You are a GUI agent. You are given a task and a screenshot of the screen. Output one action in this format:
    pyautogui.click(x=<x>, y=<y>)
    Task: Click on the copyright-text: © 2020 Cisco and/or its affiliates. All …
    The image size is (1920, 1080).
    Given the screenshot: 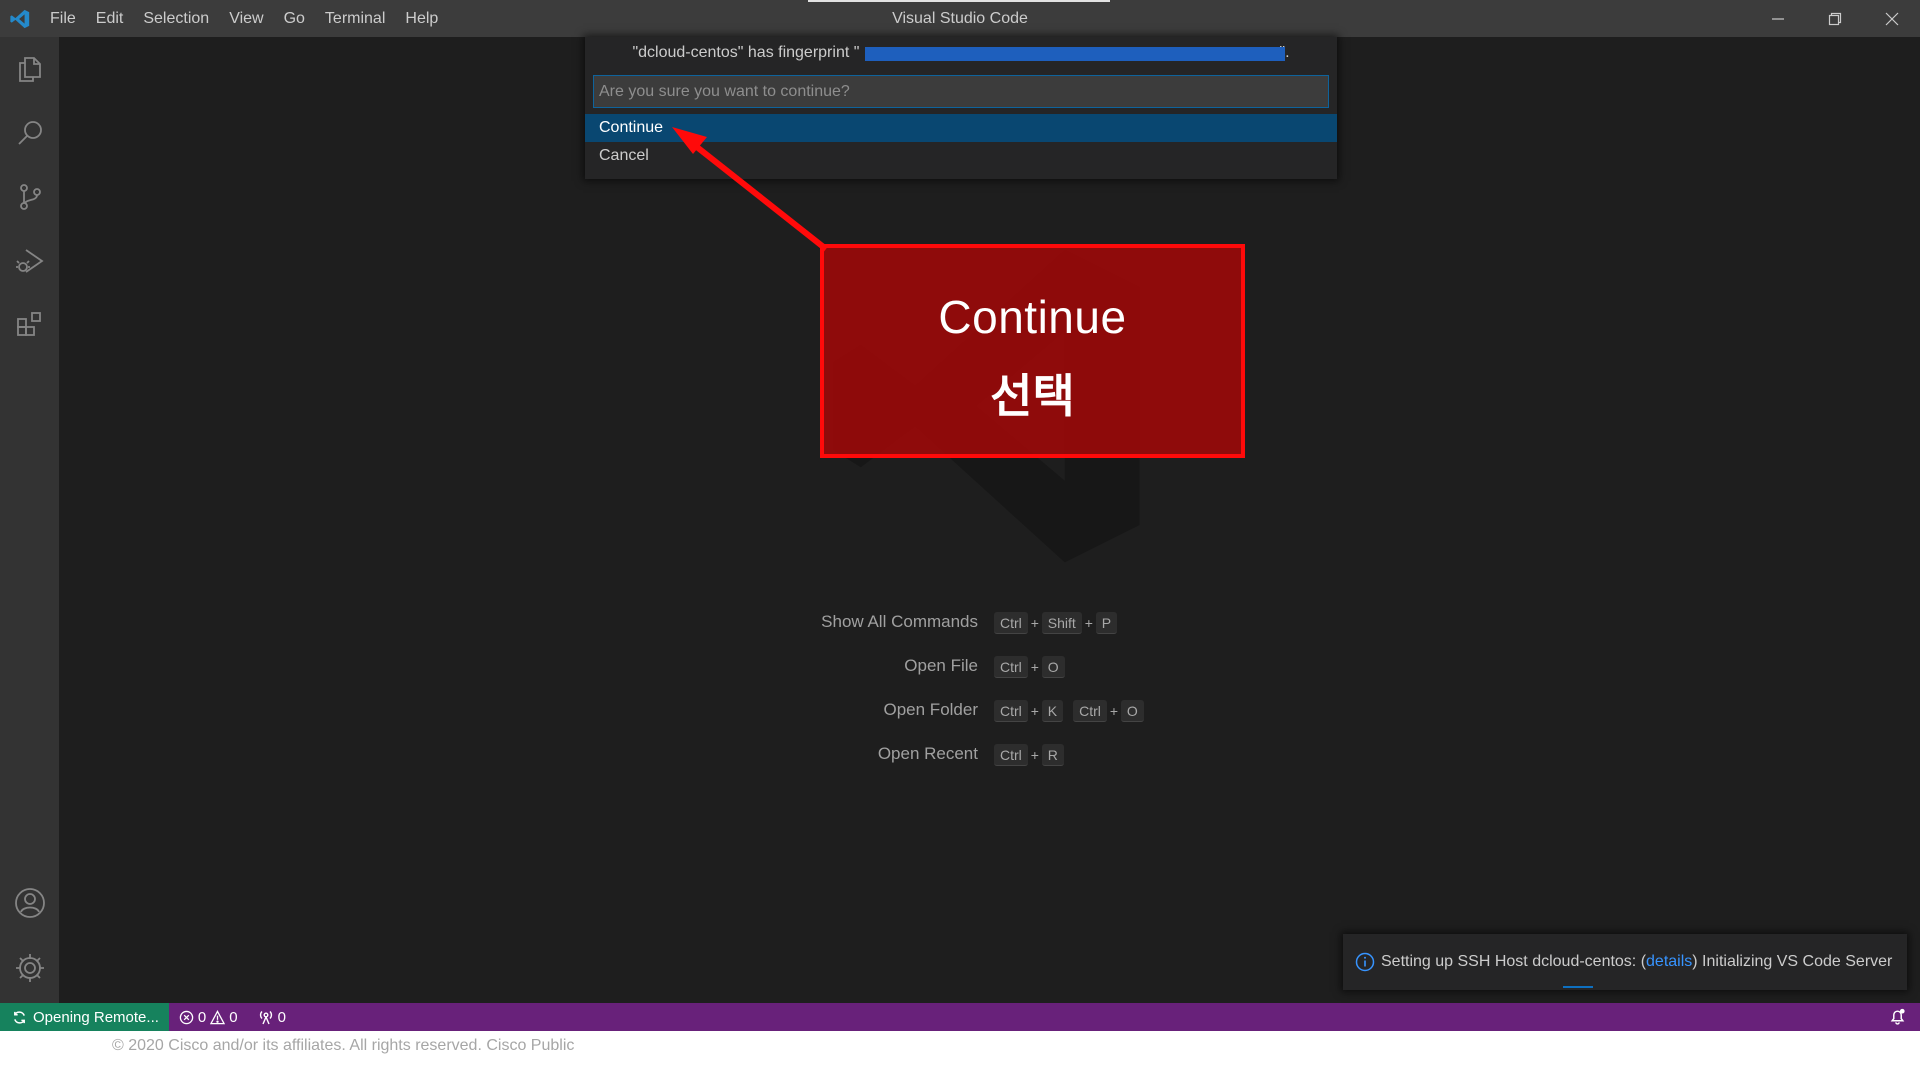 What is the action you would take?
    pyautogui.click(x=343, y=1045)
    